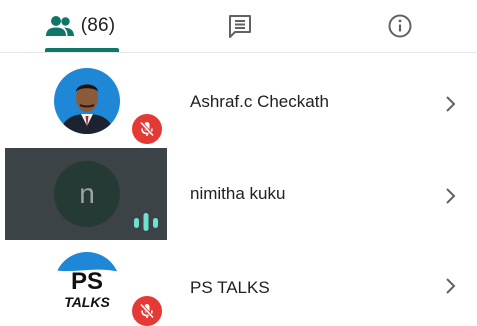 The image size is (477, 326). I want to click on participant-count: (86), so click(98, 25).